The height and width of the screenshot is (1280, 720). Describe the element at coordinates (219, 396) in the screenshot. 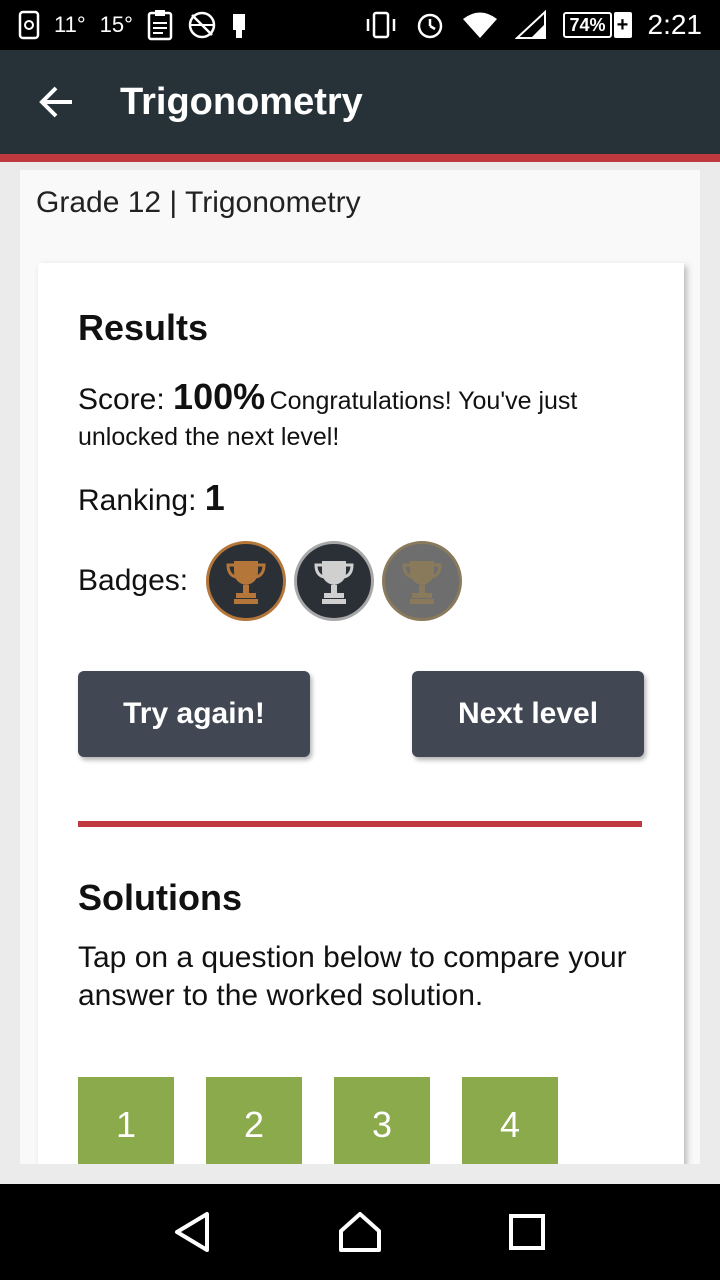

I see `score-value: 100%` at that location.